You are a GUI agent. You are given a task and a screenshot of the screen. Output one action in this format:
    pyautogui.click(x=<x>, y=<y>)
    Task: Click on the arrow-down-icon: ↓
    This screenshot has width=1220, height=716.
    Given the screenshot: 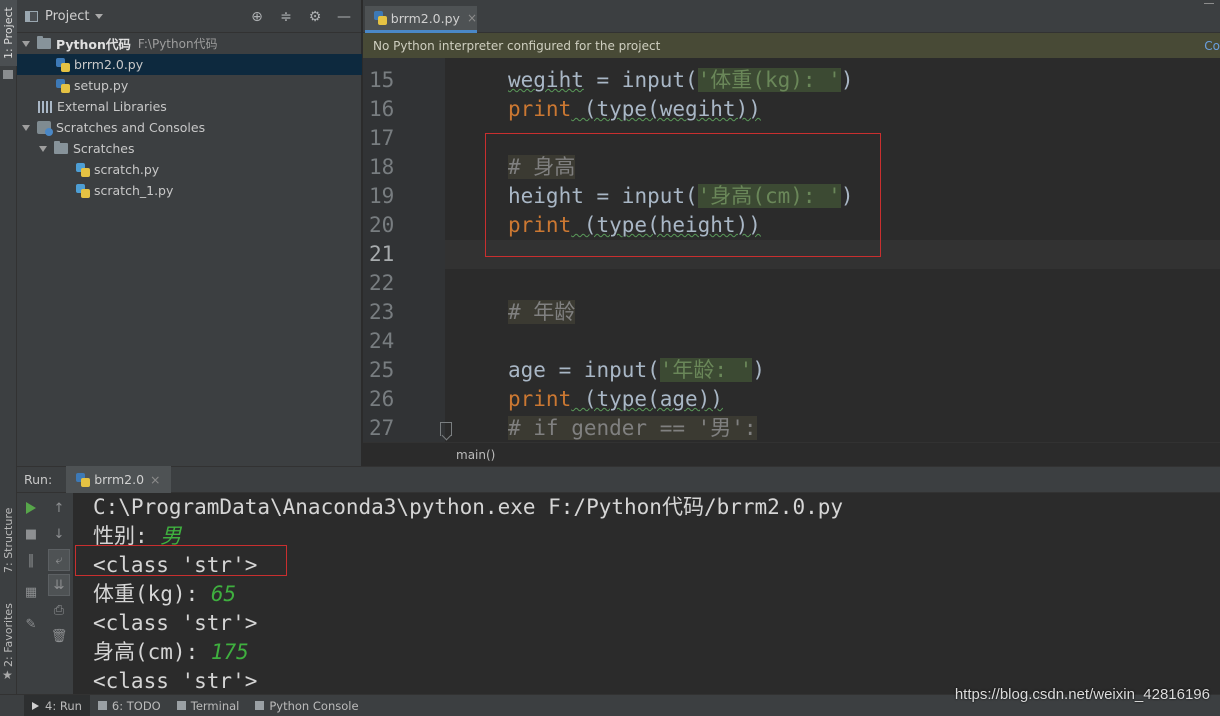 What is the action you would take?
    pyautogui.click(x=59, y=534)
    